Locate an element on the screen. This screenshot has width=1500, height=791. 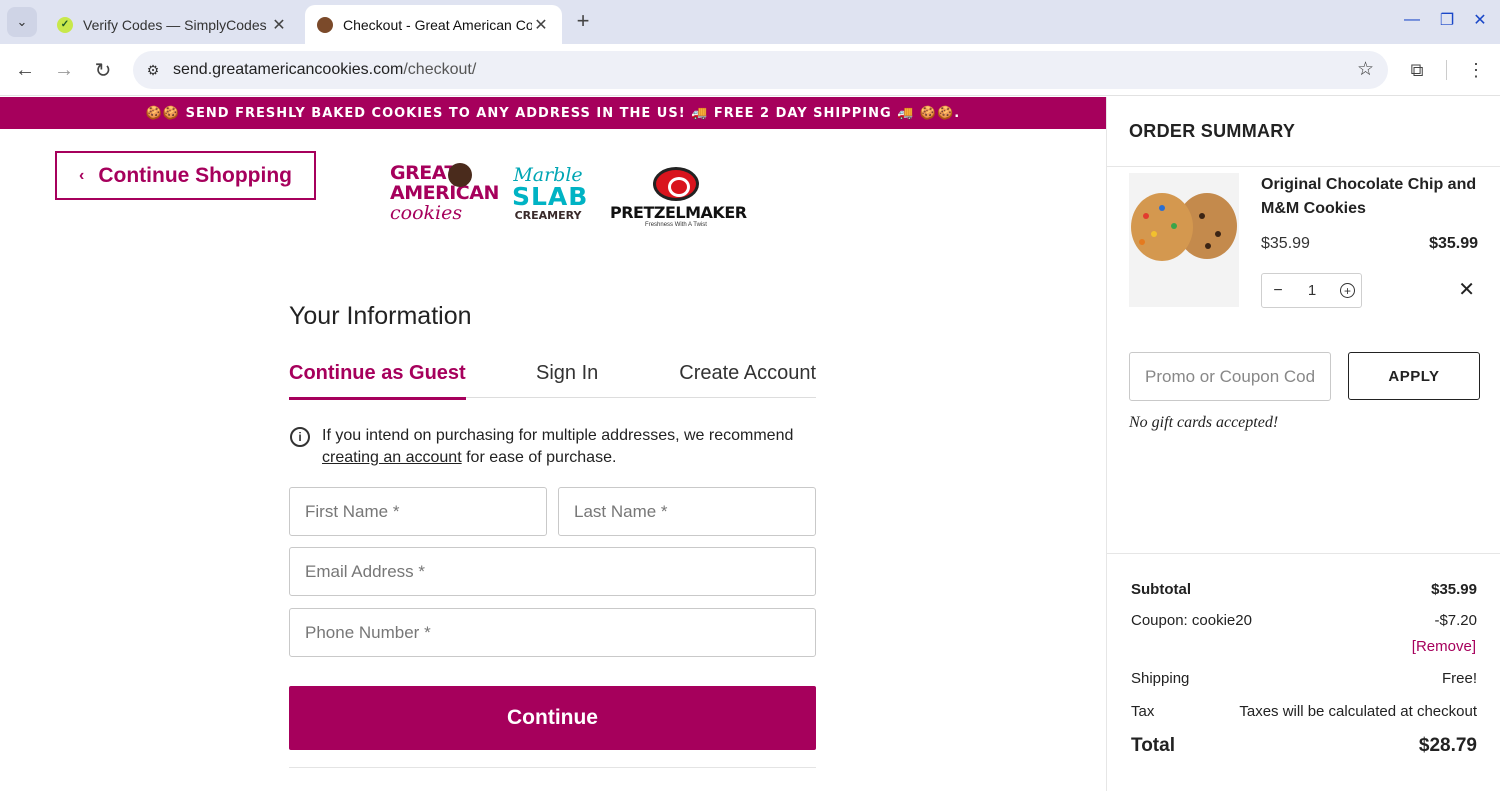
toolbar-divider is located at coordinates (1446, 70).